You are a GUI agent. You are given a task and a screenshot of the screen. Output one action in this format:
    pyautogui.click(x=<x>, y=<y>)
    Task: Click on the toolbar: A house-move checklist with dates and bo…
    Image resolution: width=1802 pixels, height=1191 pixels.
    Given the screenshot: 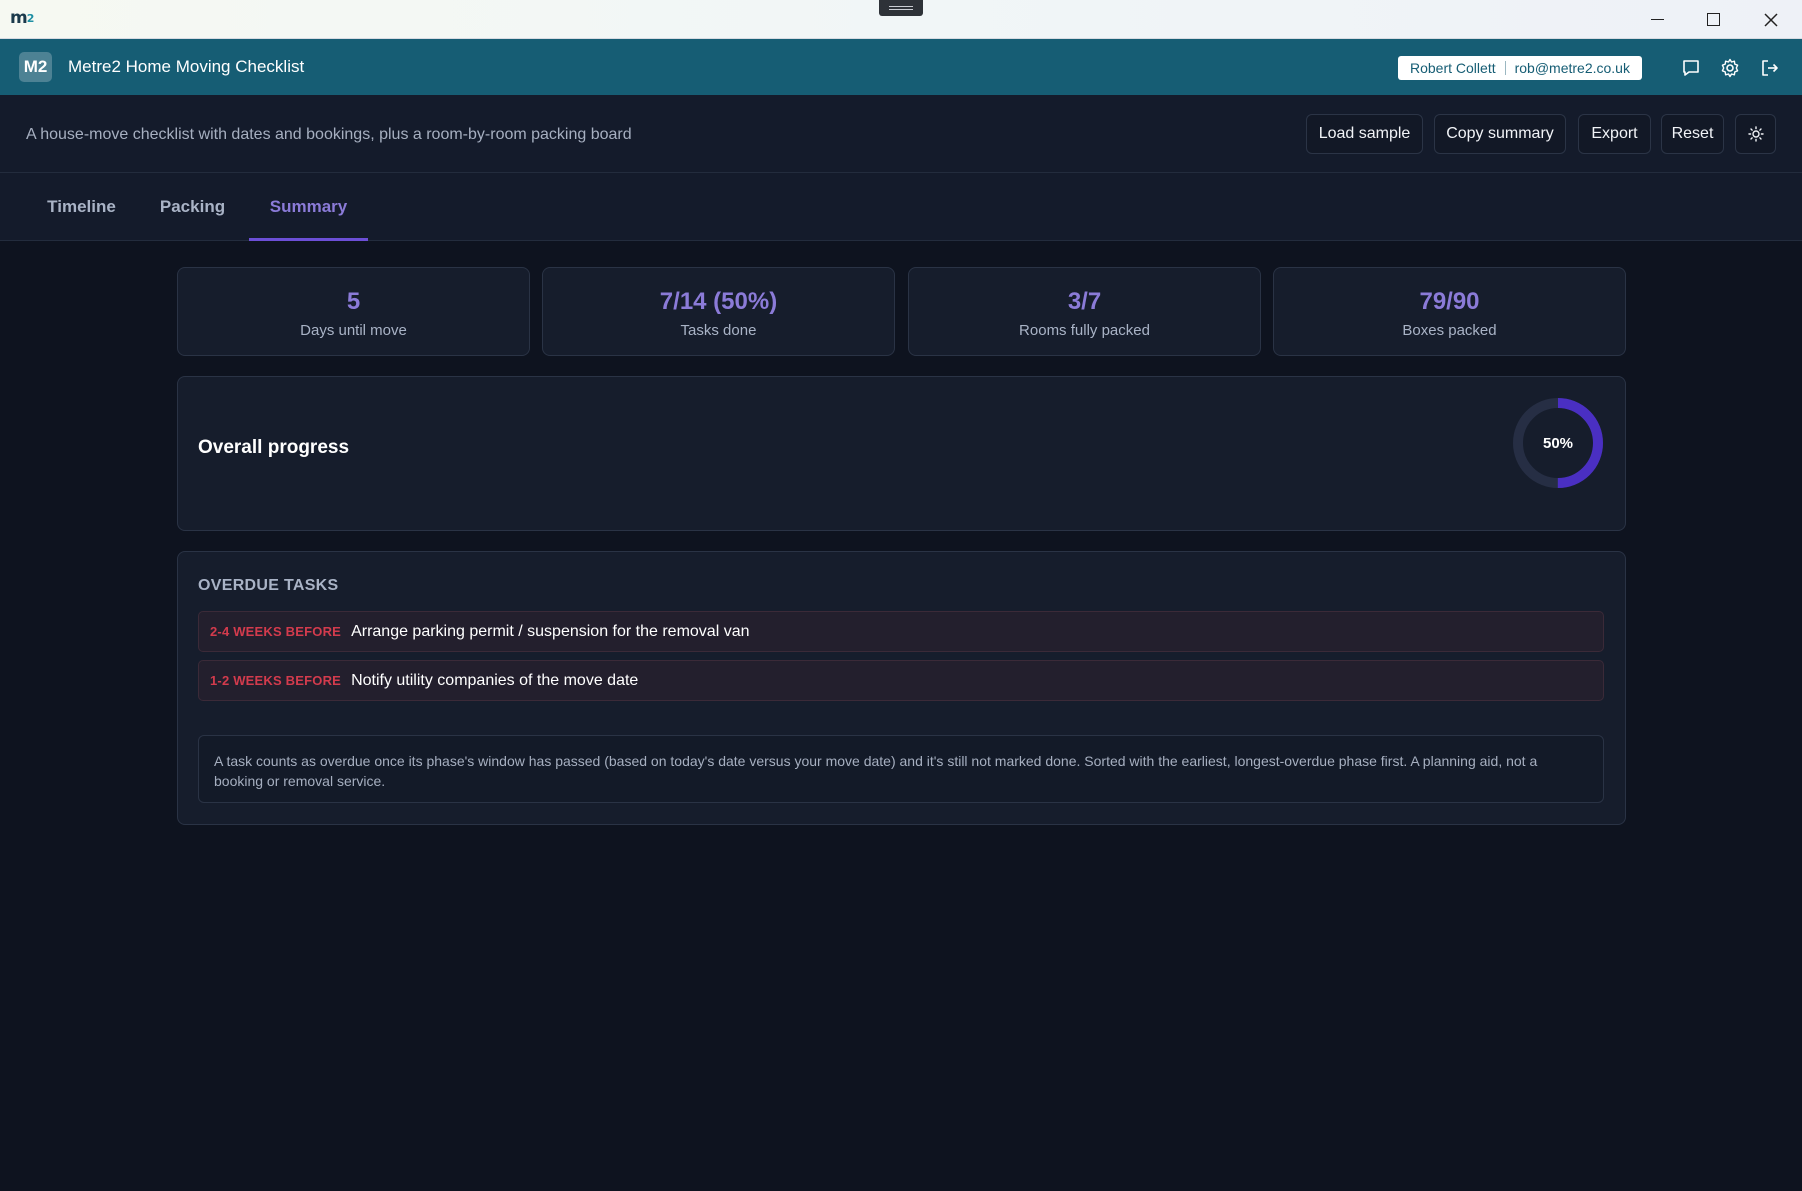 What is the action you would take?
    pyautogui.click(x=901, y=134)
    